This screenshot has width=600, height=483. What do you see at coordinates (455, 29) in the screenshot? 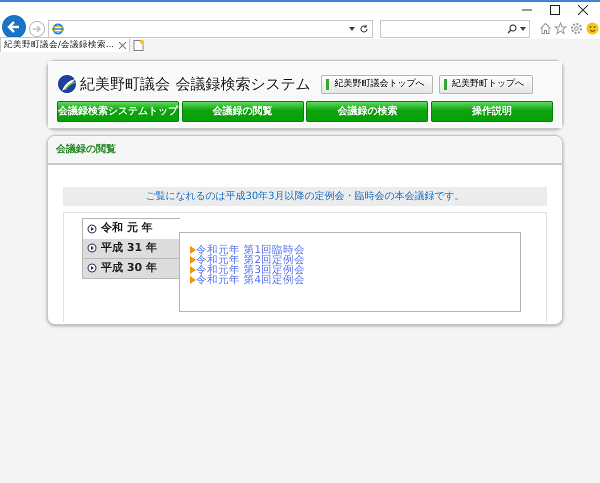
I see `search-field` at bounding box center [455, 29].